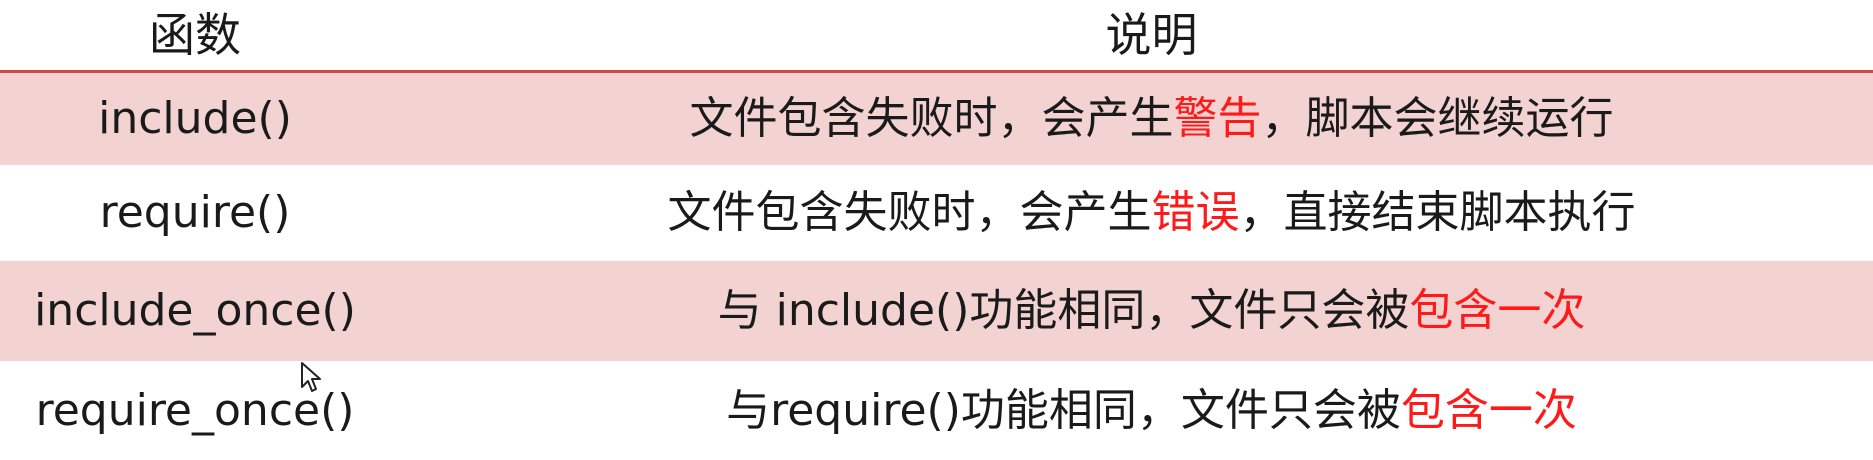 The image size is (1873, 460). What do you see at coordinates (1063, 410) in the screenshot?
I see `description-text: 与require()功能相同，文件只会被` at bounding box center [1063, 410].